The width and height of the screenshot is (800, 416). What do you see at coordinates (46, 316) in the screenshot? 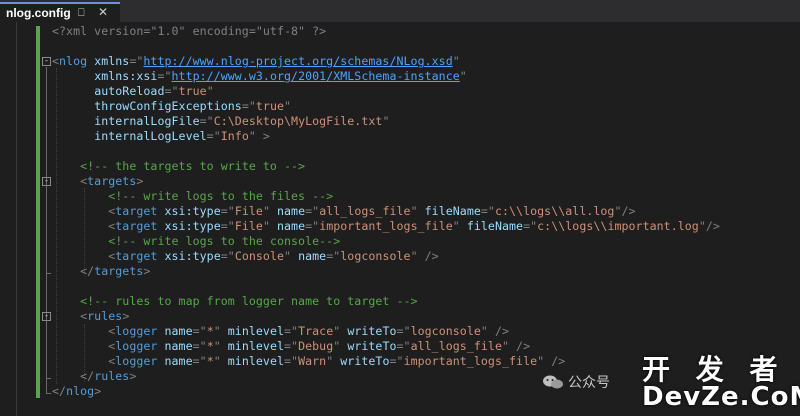
I see `collapse-rules-icon: -` at bounding box center [46, 316].